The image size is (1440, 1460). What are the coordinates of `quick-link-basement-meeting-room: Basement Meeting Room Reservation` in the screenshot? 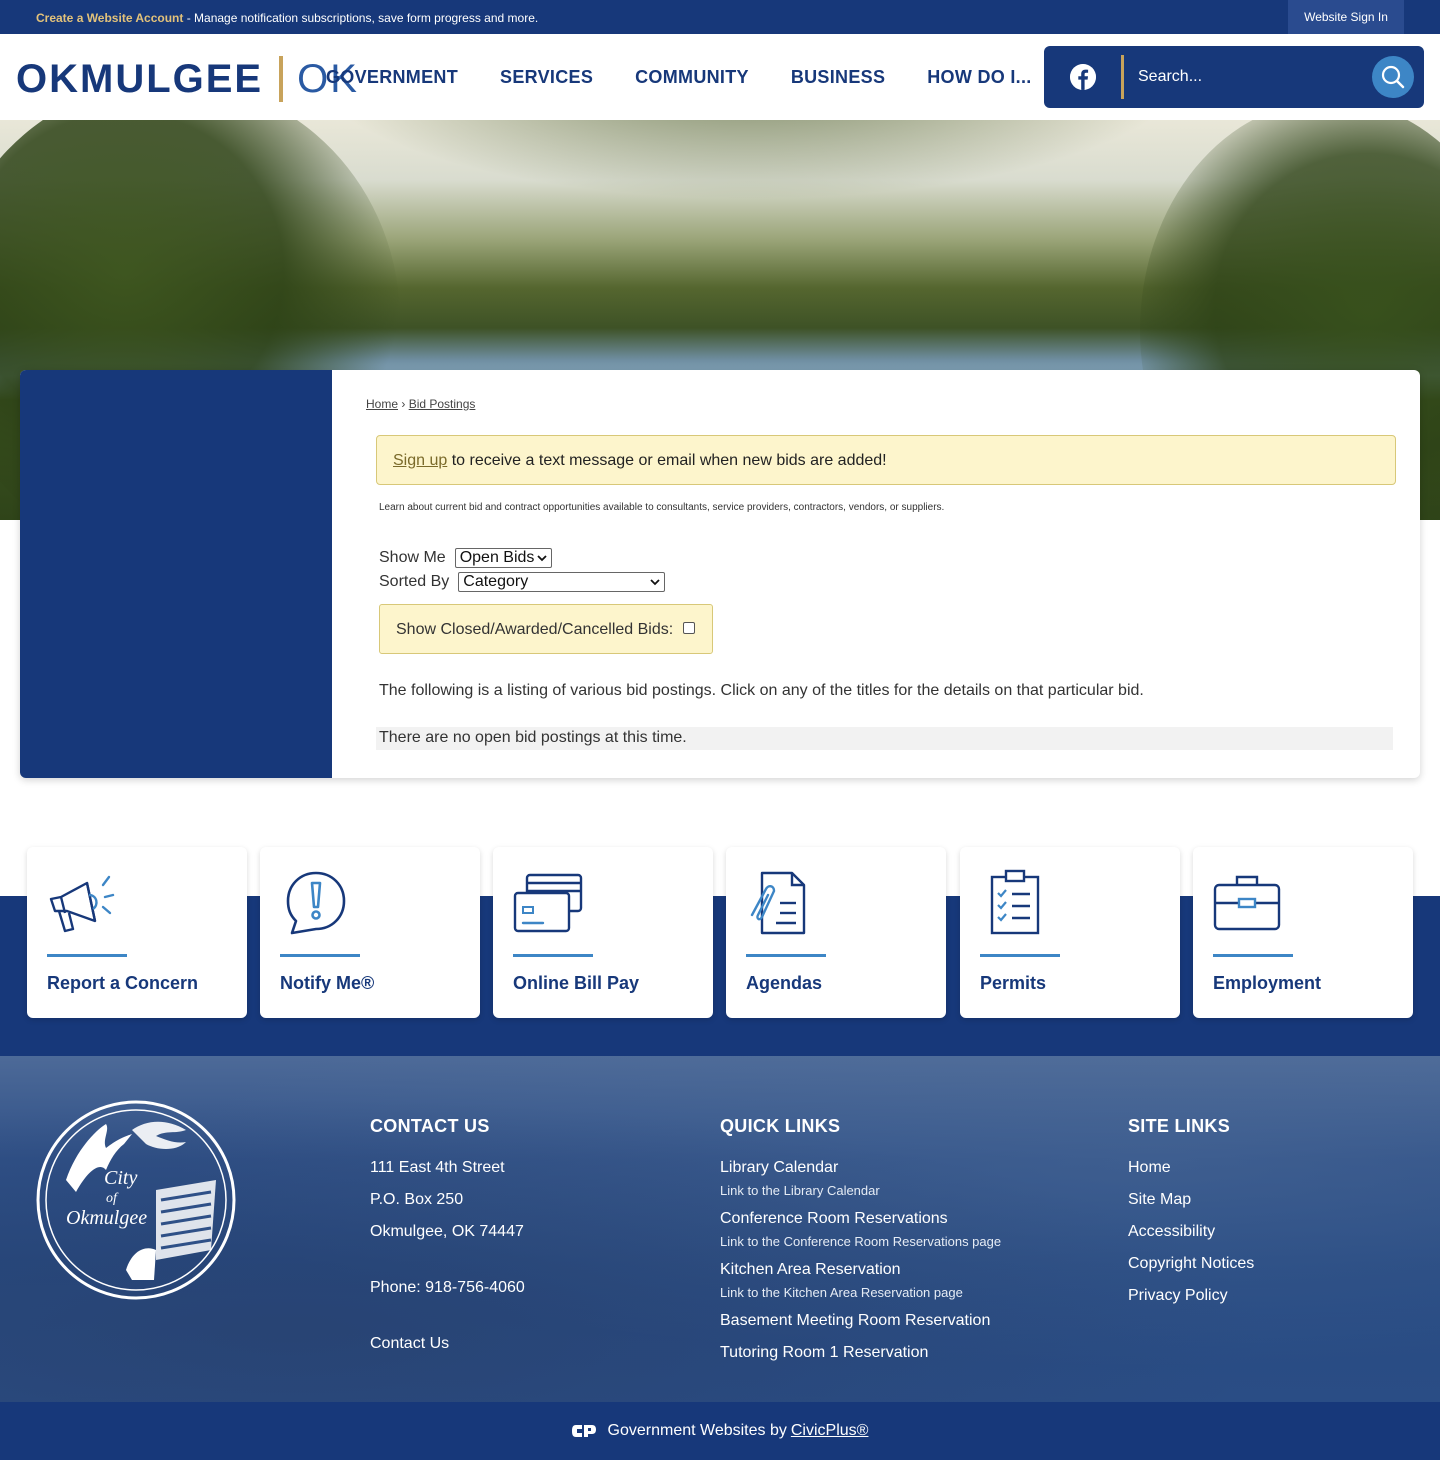 It's located at (855, 1321).